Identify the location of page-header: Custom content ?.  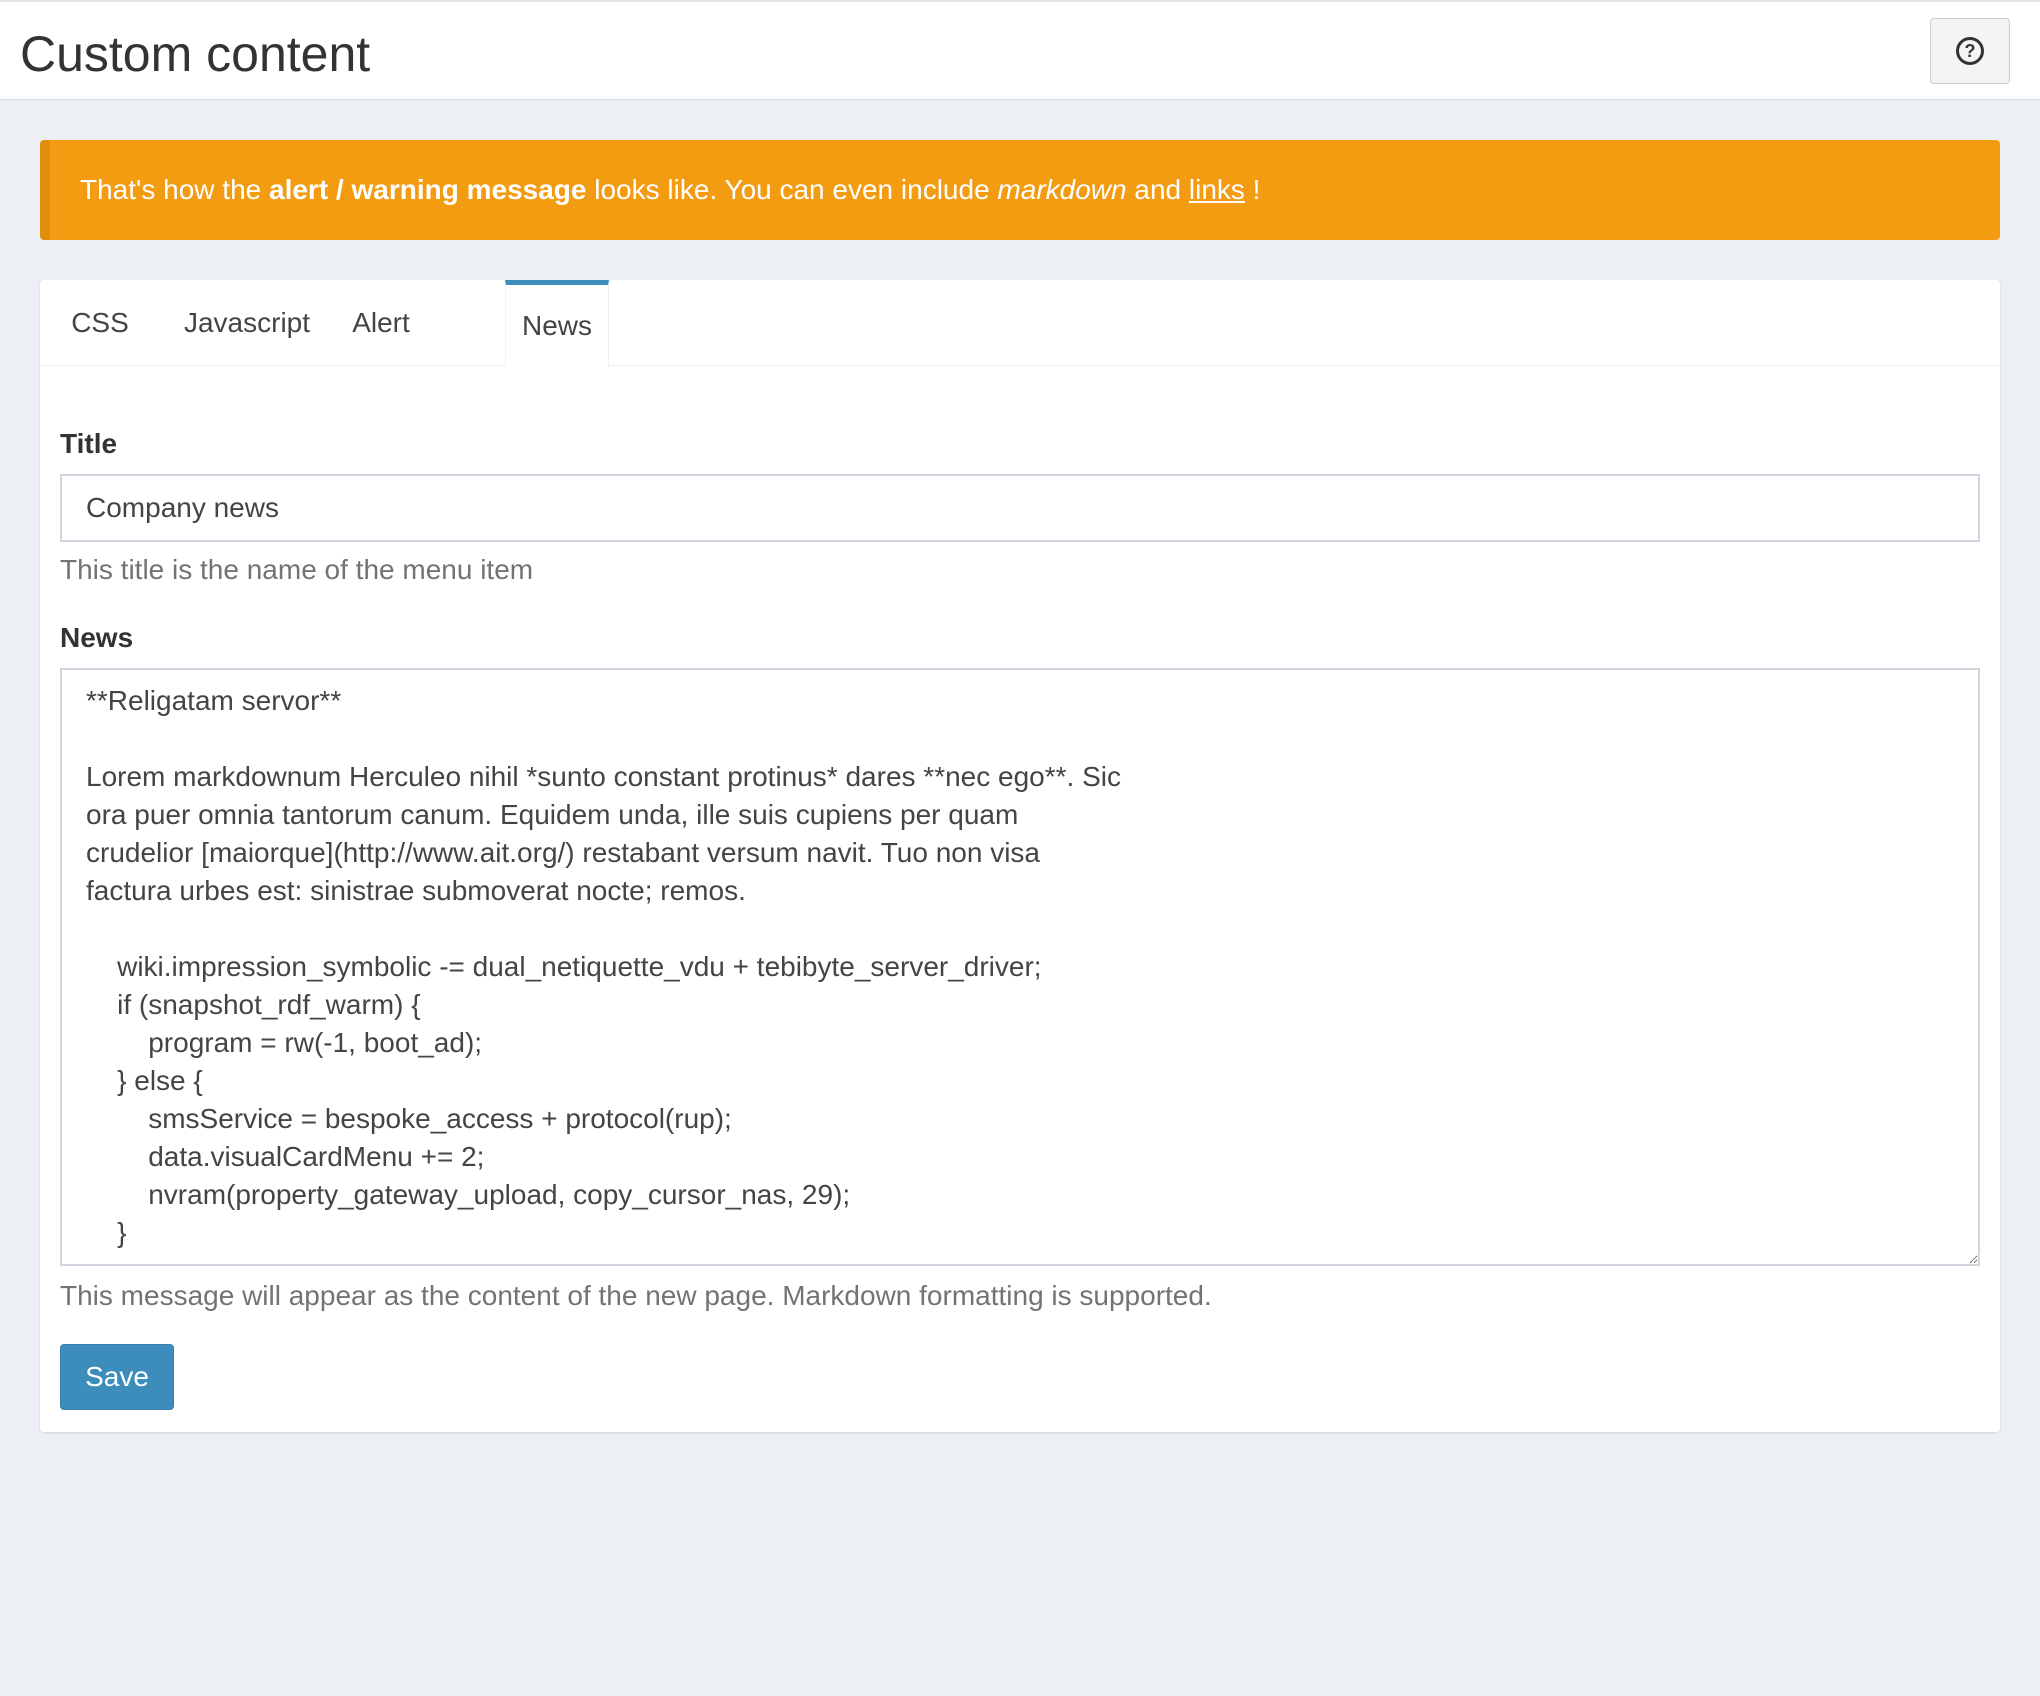
(1020, 50).